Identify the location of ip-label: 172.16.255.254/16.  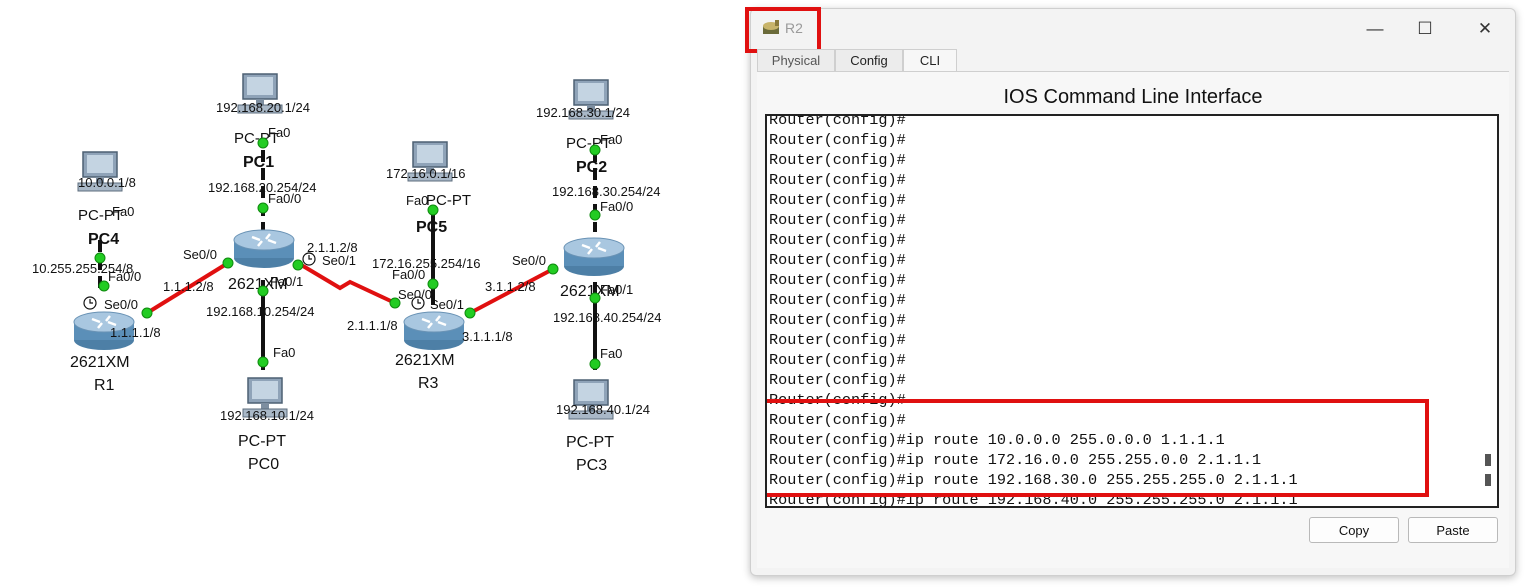
(426, 263).